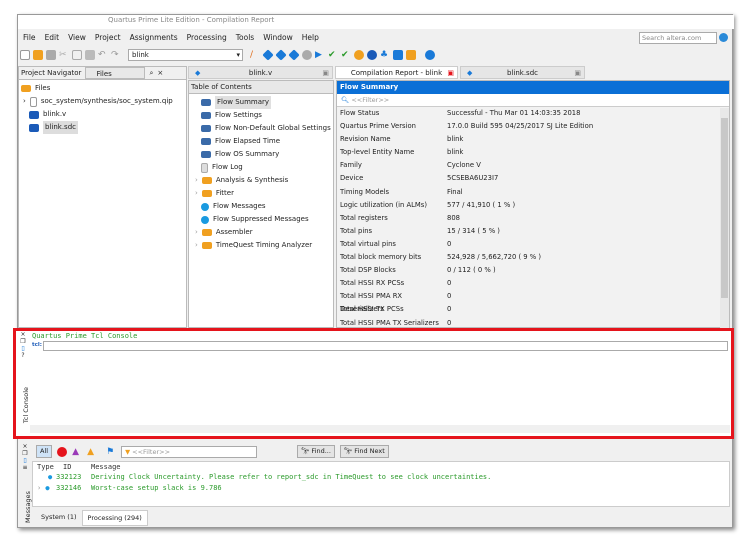 Image resolution: width=750 pixels, height=552 pixels. I want to click on menu-project: Project, so click(108, 38).